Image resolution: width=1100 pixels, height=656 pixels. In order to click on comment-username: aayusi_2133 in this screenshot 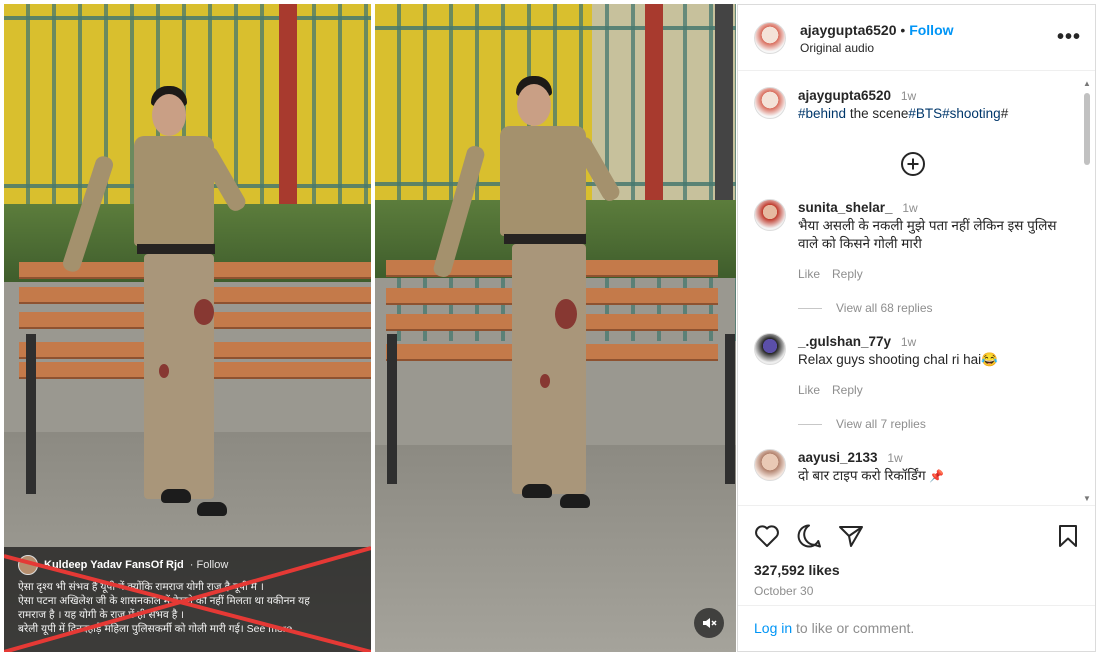, I will do `click(838, 457)`.